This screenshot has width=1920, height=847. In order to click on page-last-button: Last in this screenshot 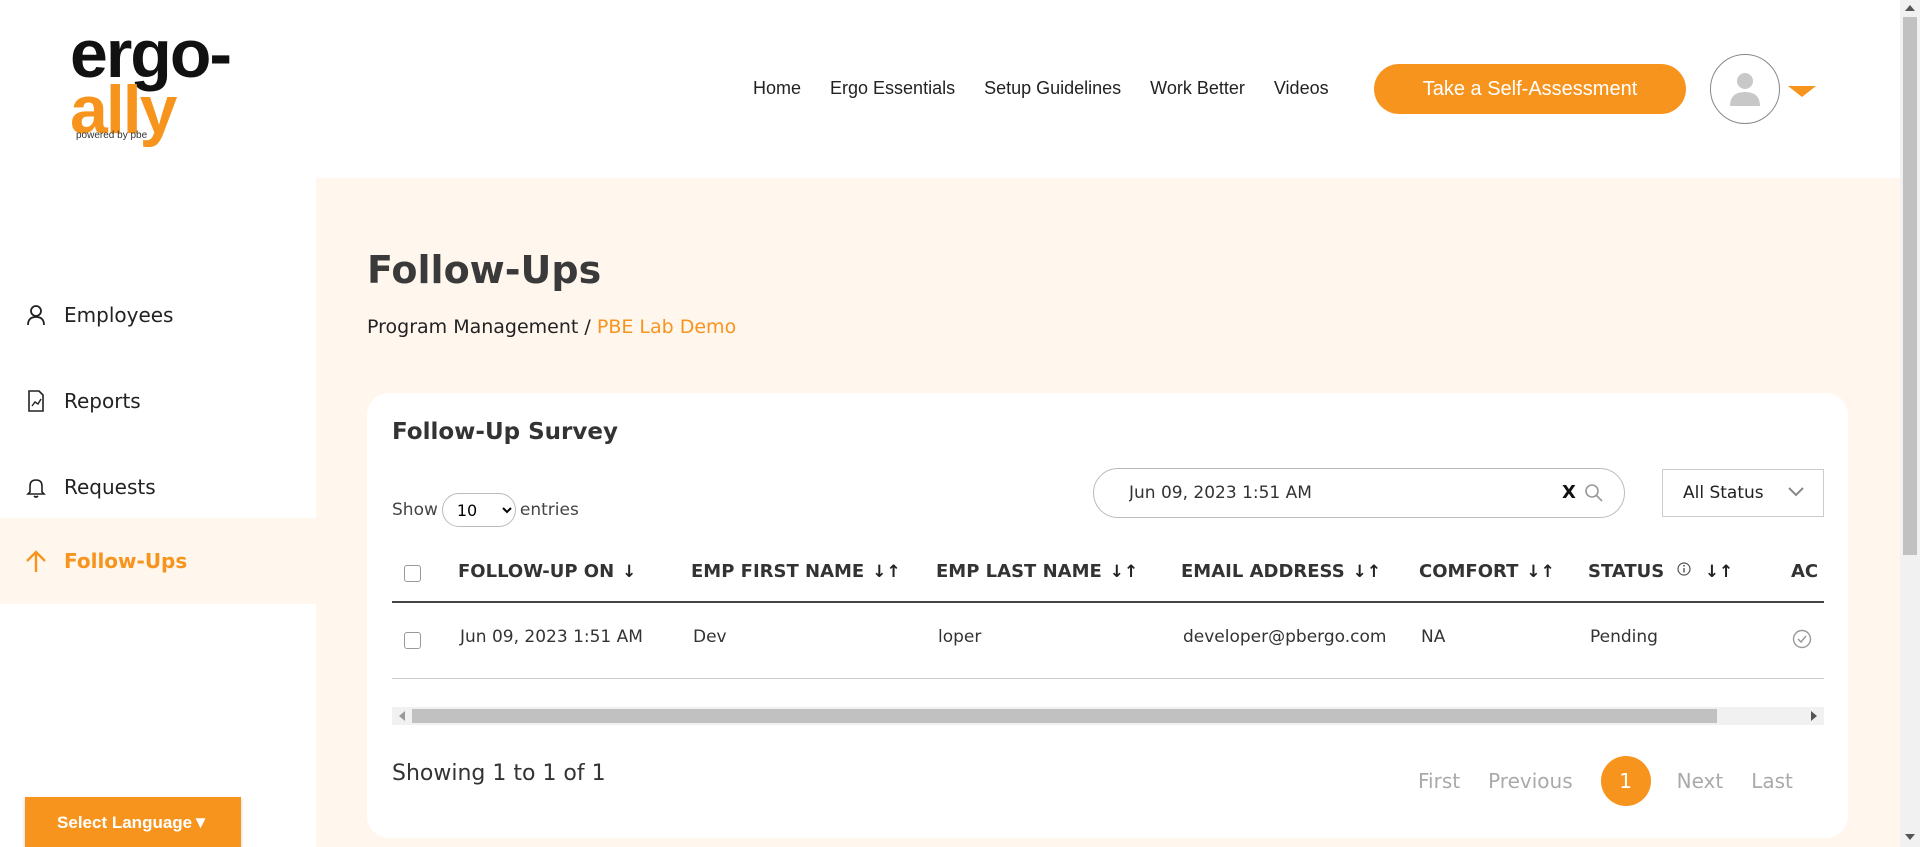, I will do `click(1772, 781)`.